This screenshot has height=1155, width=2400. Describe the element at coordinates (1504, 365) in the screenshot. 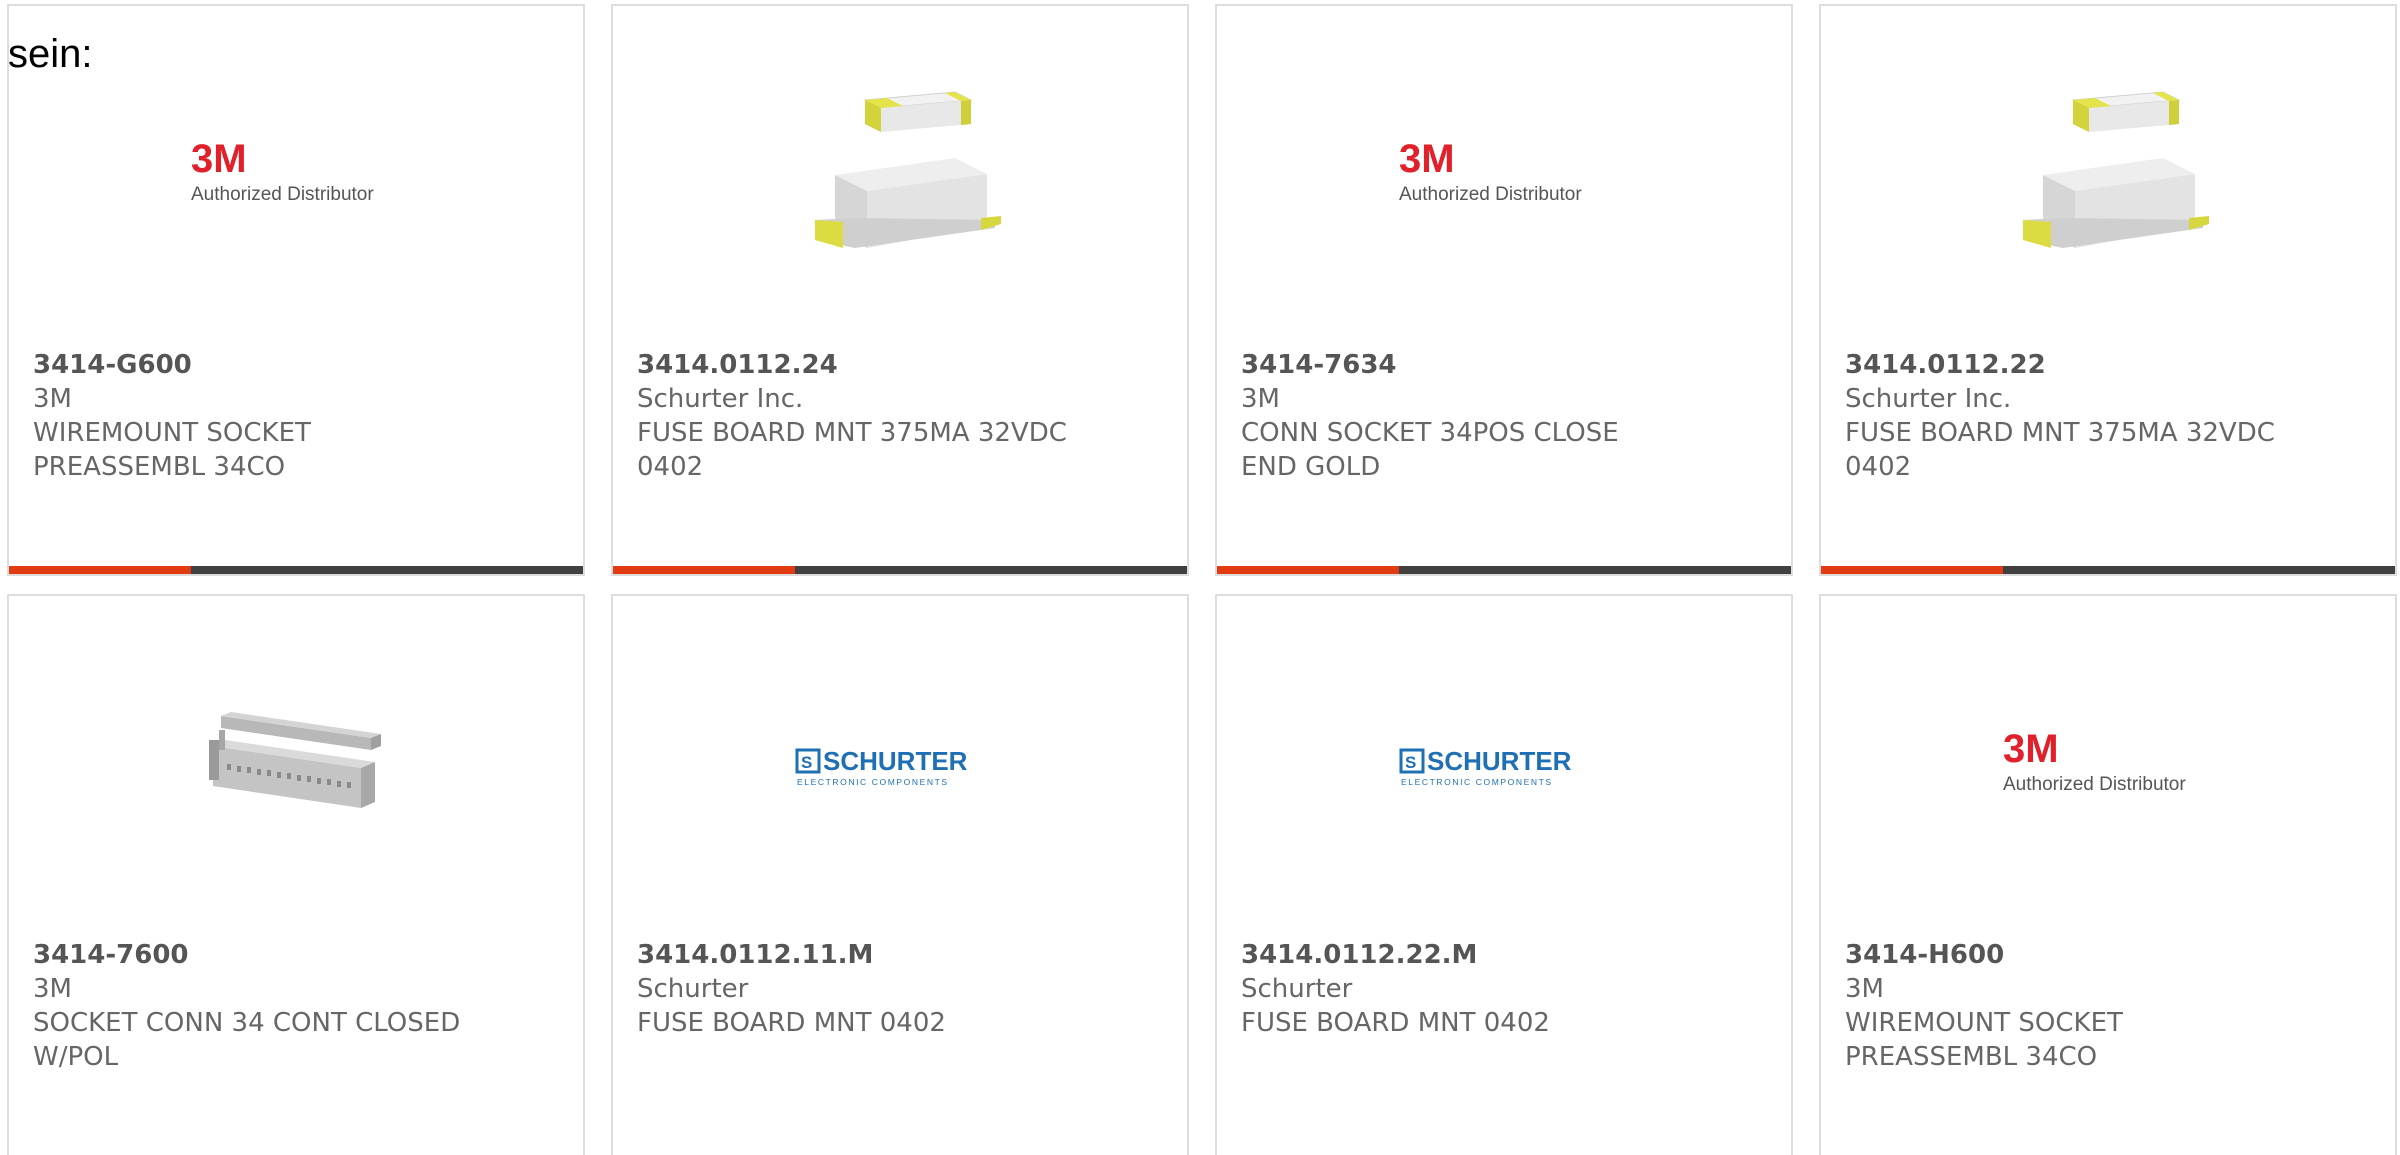

I see `part-number-link: 3414-7634` at that location.